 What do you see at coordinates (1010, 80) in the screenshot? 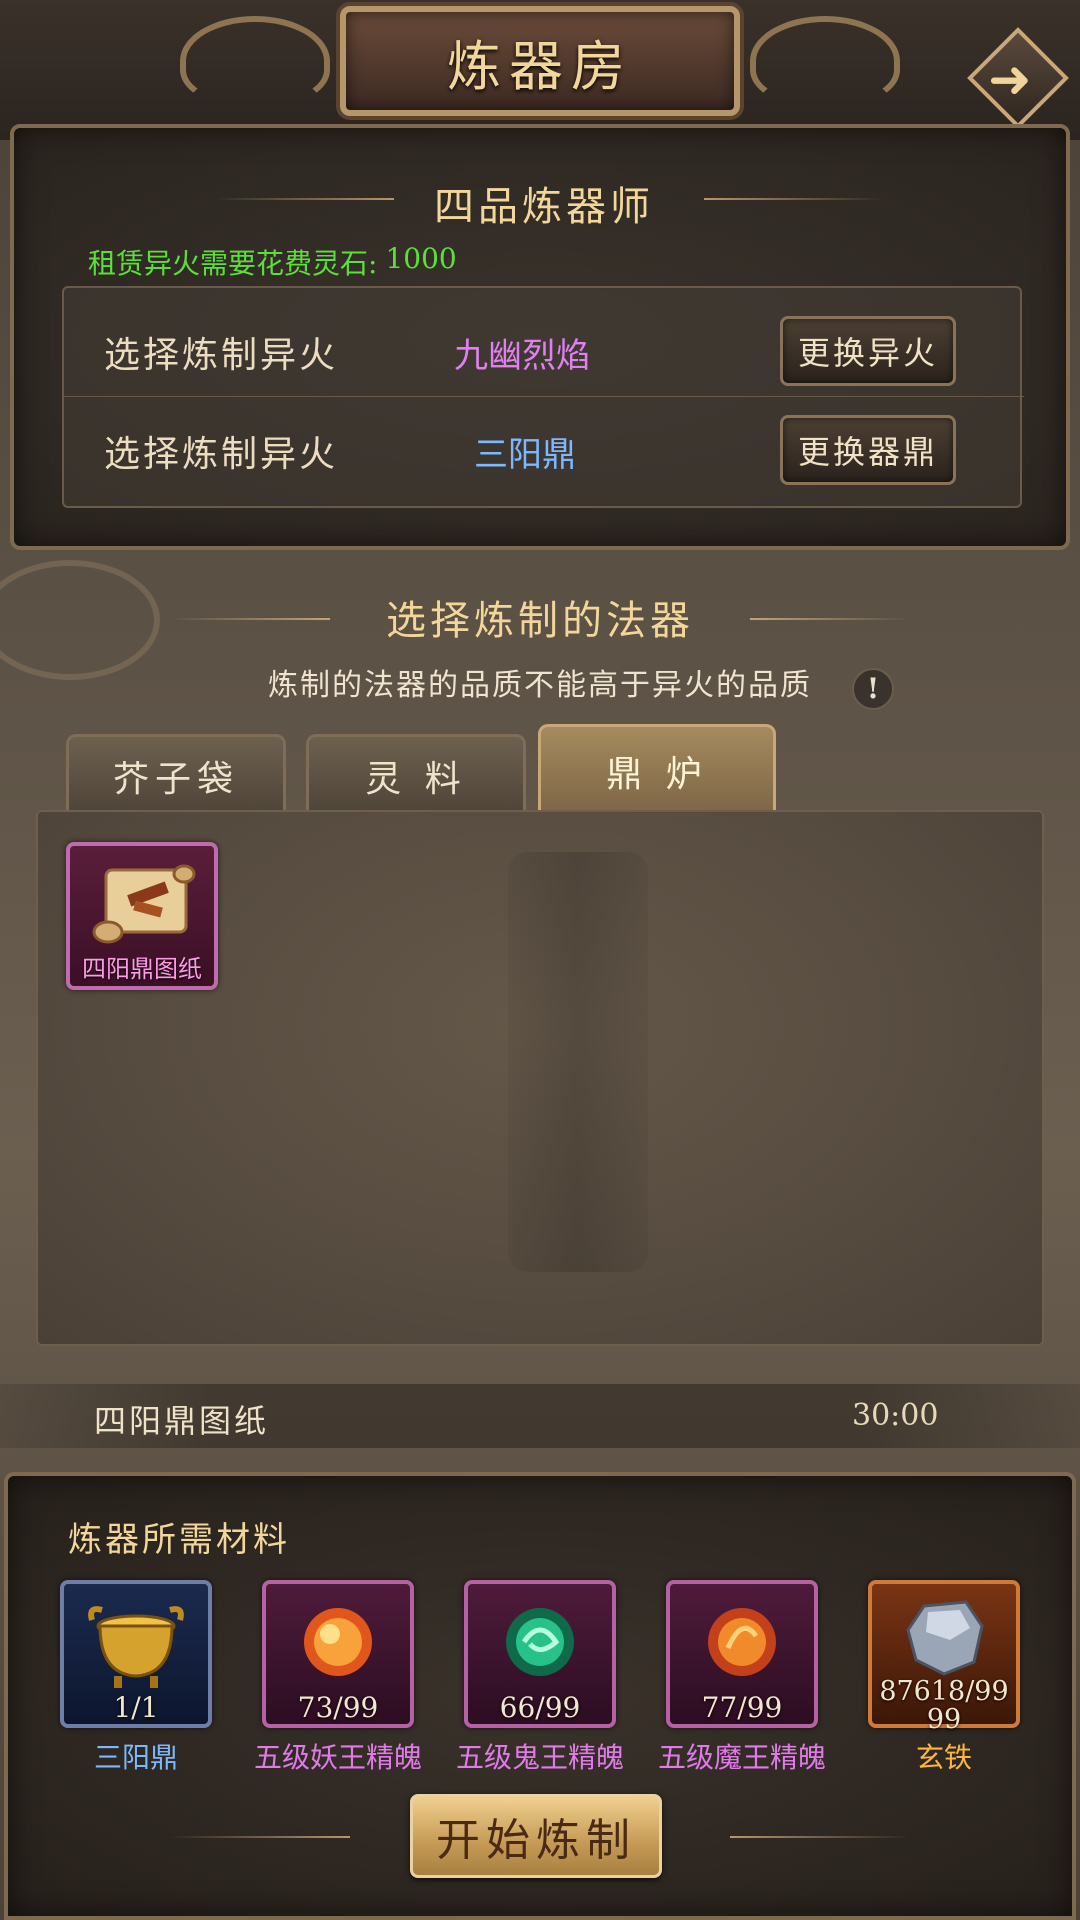
I see `arrow-right-icon: ➜` at bounding box center [1010, 80].